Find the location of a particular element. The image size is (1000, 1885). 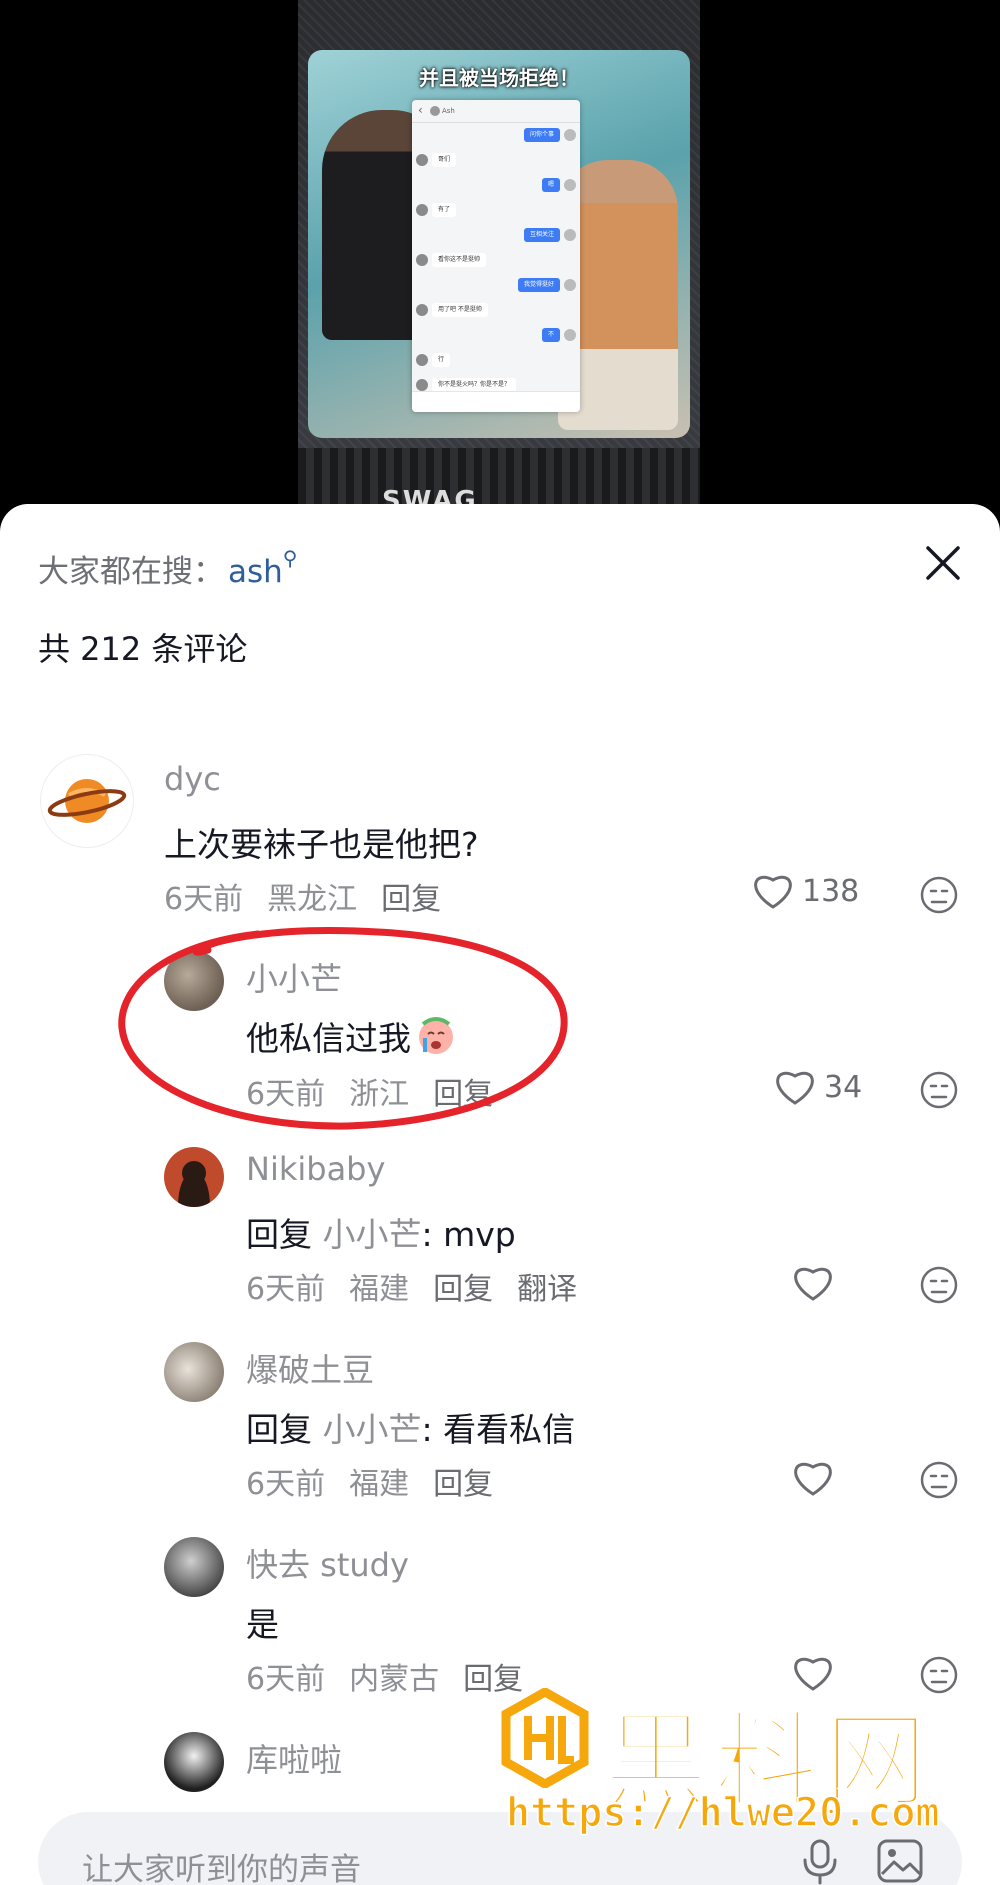

comment-input: 让大家听到你的声音 is located at coordinates (500, 1848).